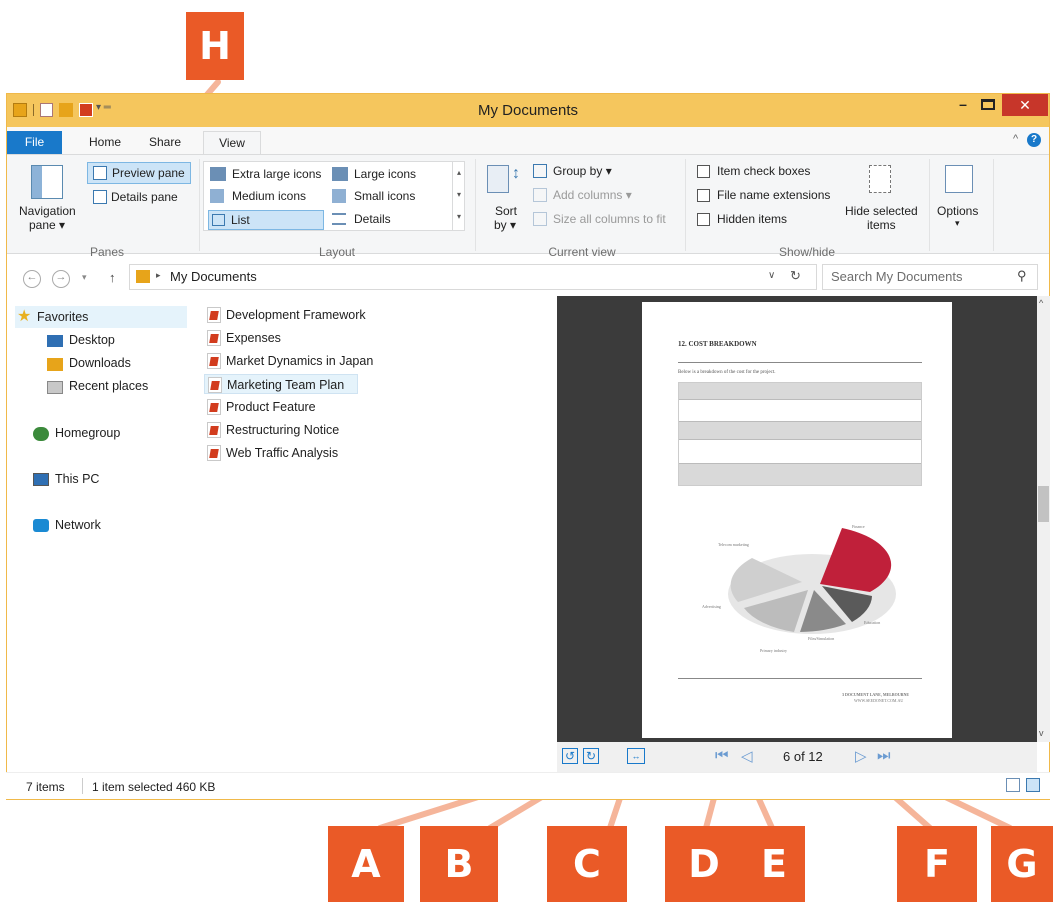 The width and height of the screenshot is (1053, 902). I want to click on sort-by-label: Sort, so click(506, 211).